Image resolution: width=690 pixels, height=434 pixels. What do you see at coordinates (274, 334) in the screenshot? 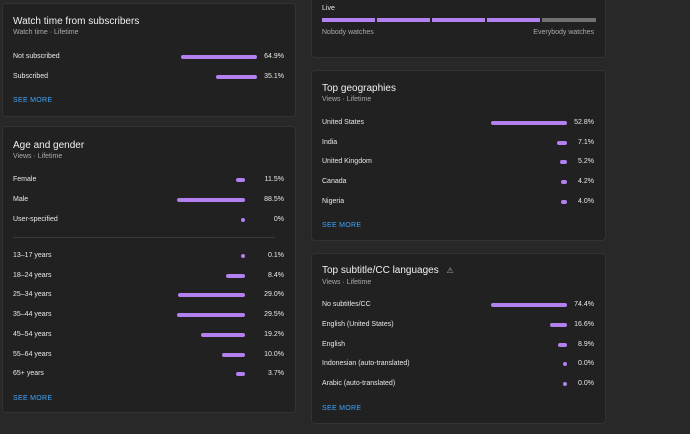
I see `row-value: 19.2%` at bounding box center [274, 334].